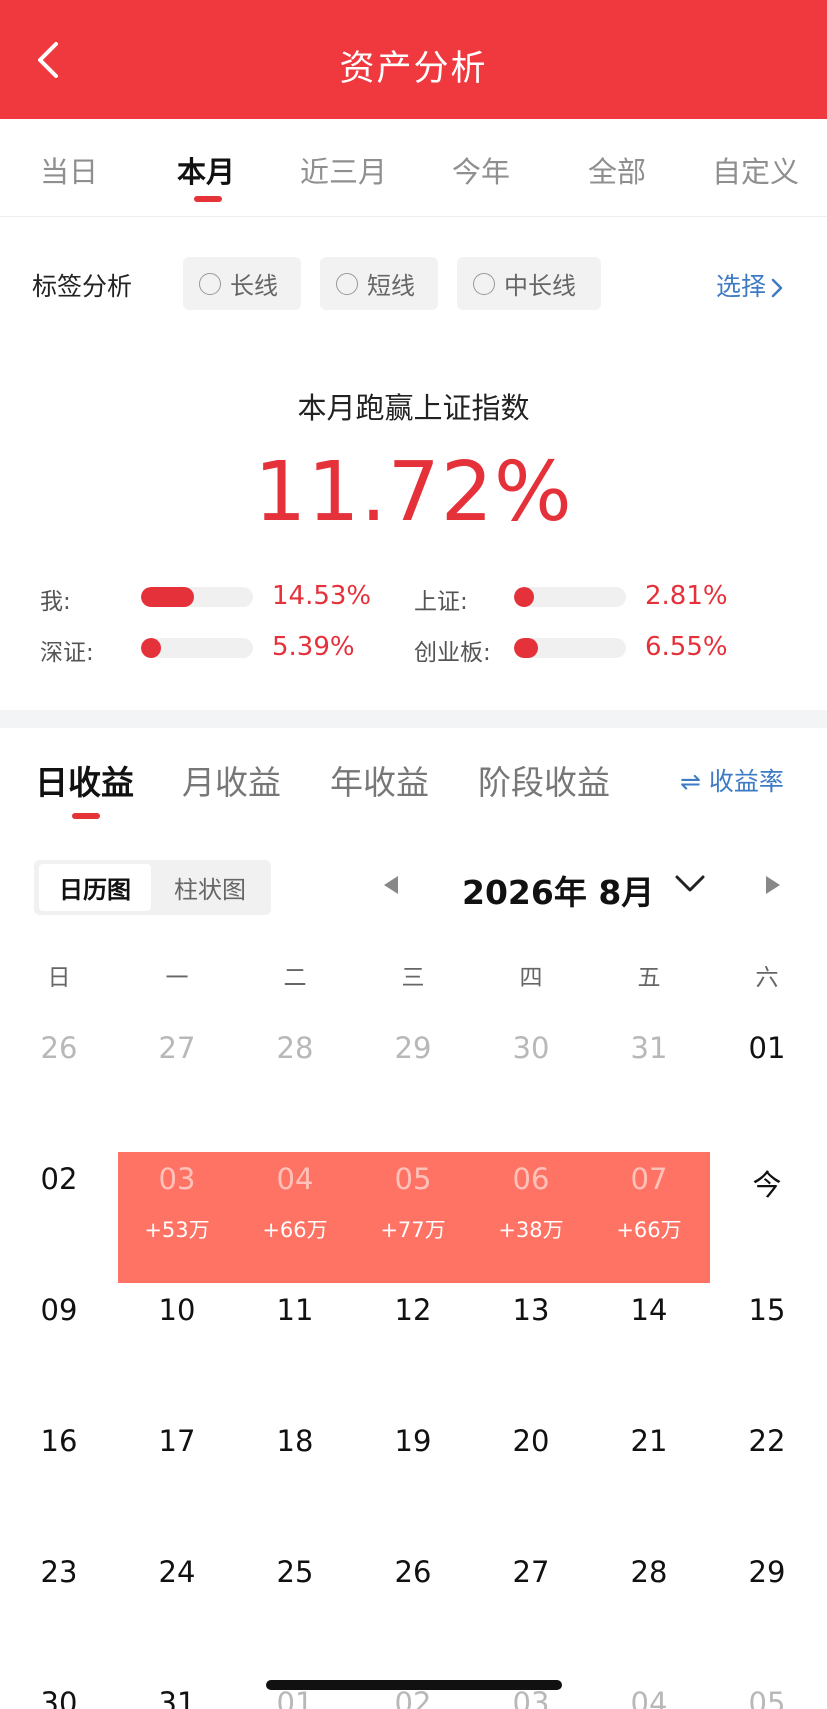  Describe the element at coordinates (391, 286) in the screenshot. I see `tag-chip-label: 短线` at that location.